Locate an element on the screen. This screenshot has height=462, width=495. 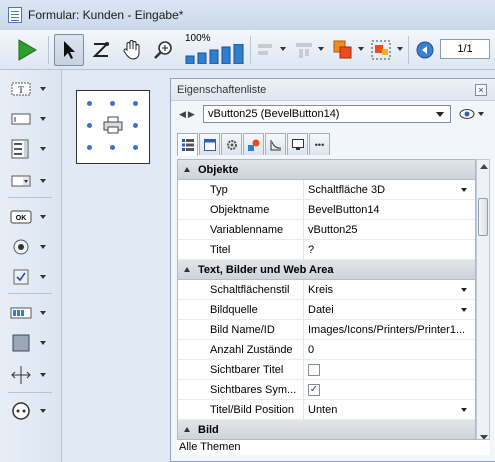
property-value: Schaltfläche 3D is located at coordinates (389, 189).